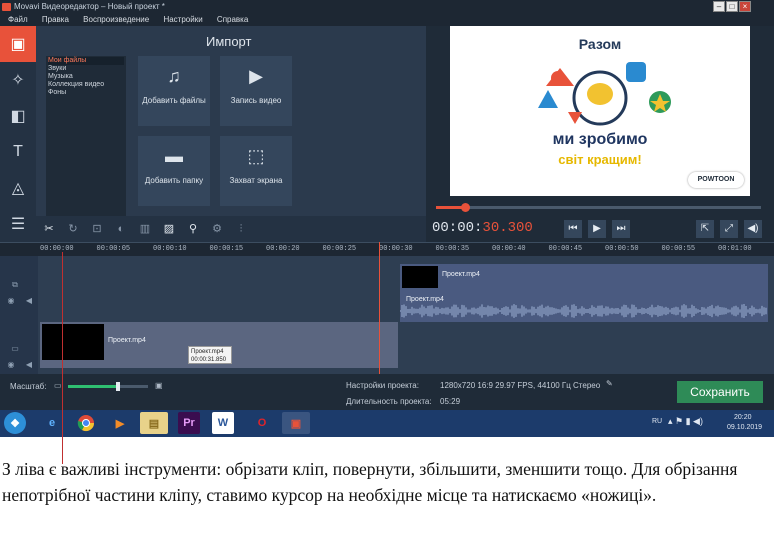 This screenshot has width=774, height=543. I want to click on ruler-tick: 00:00:40, so click(509, 249).